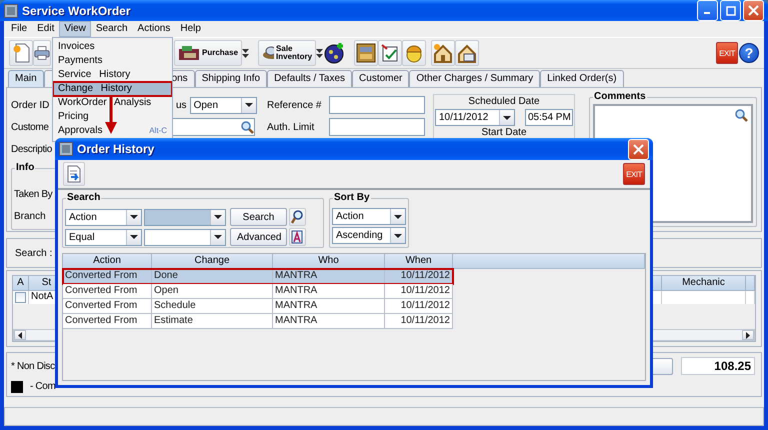 This screenshot has height=430, width=768. What do you see at coordinates (21, 53) in the screenshot?
I see `new-document-icon` at bounding box center [21, 53].